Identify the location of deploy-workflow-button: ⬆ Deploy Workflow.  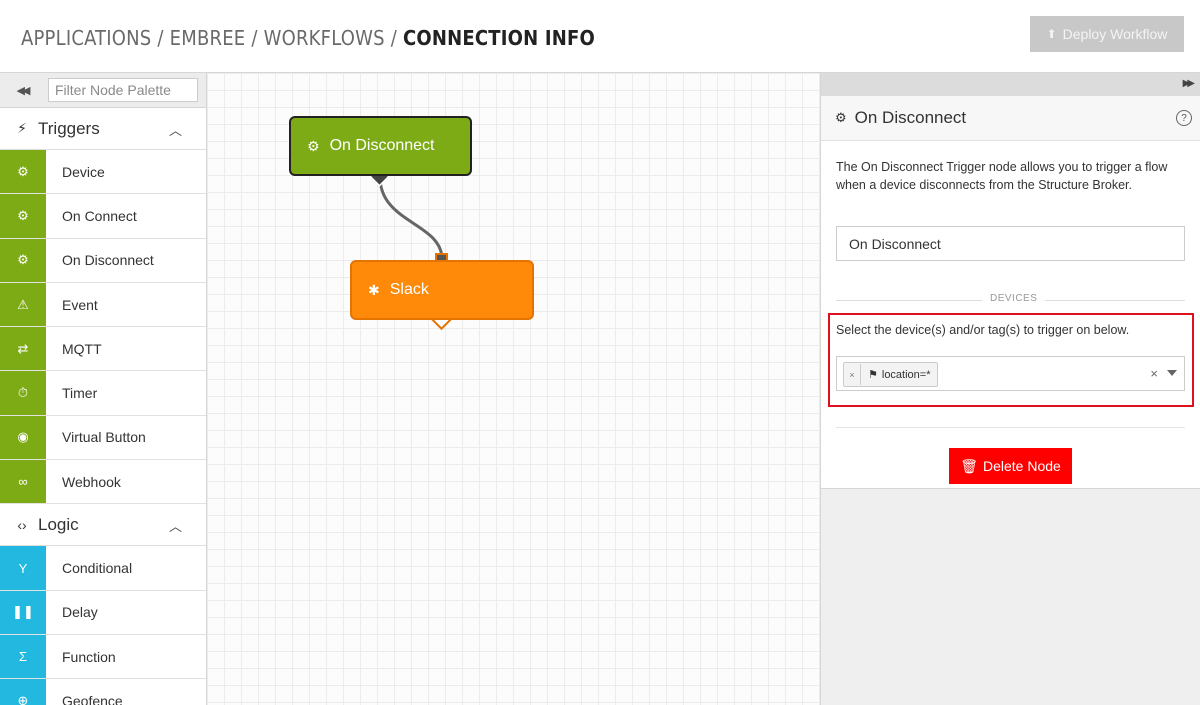
(1107, 34).